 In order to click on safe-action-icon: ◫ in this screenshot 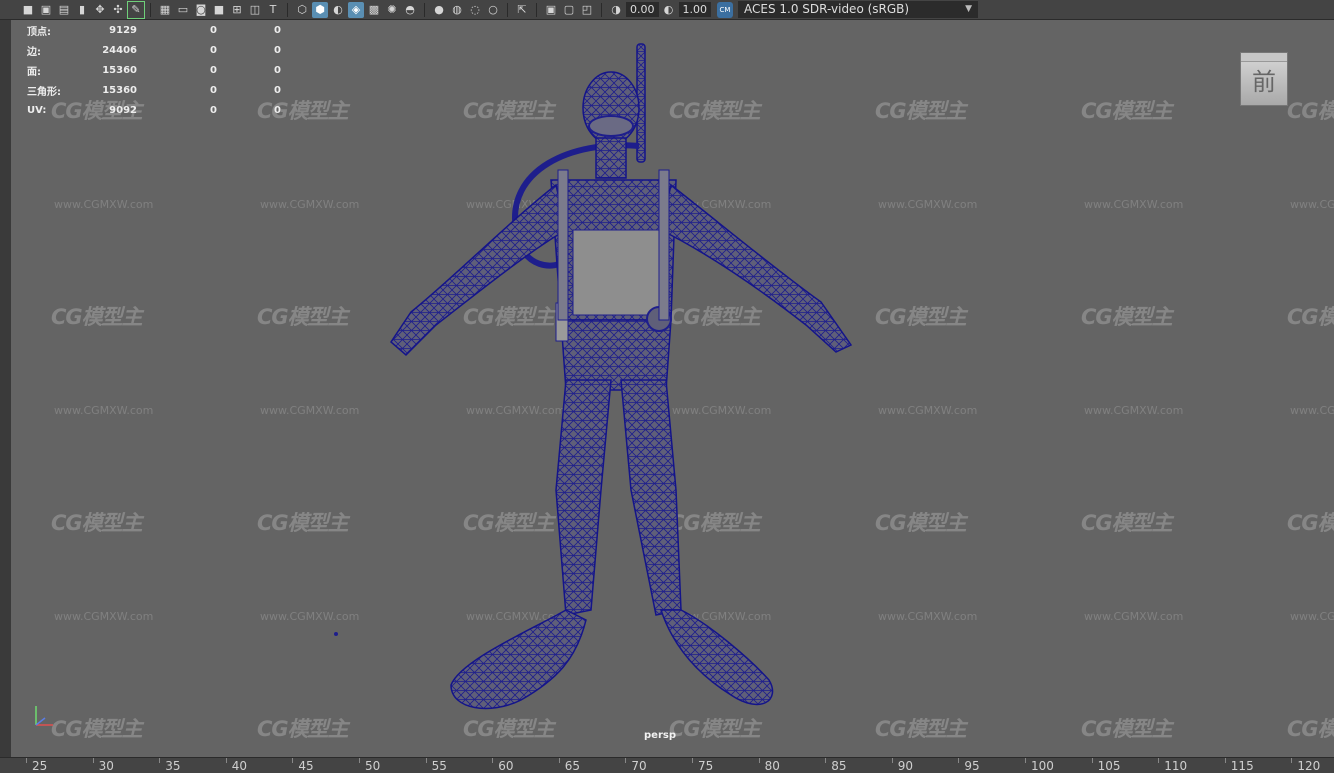, I will do `click(255, 10)`.